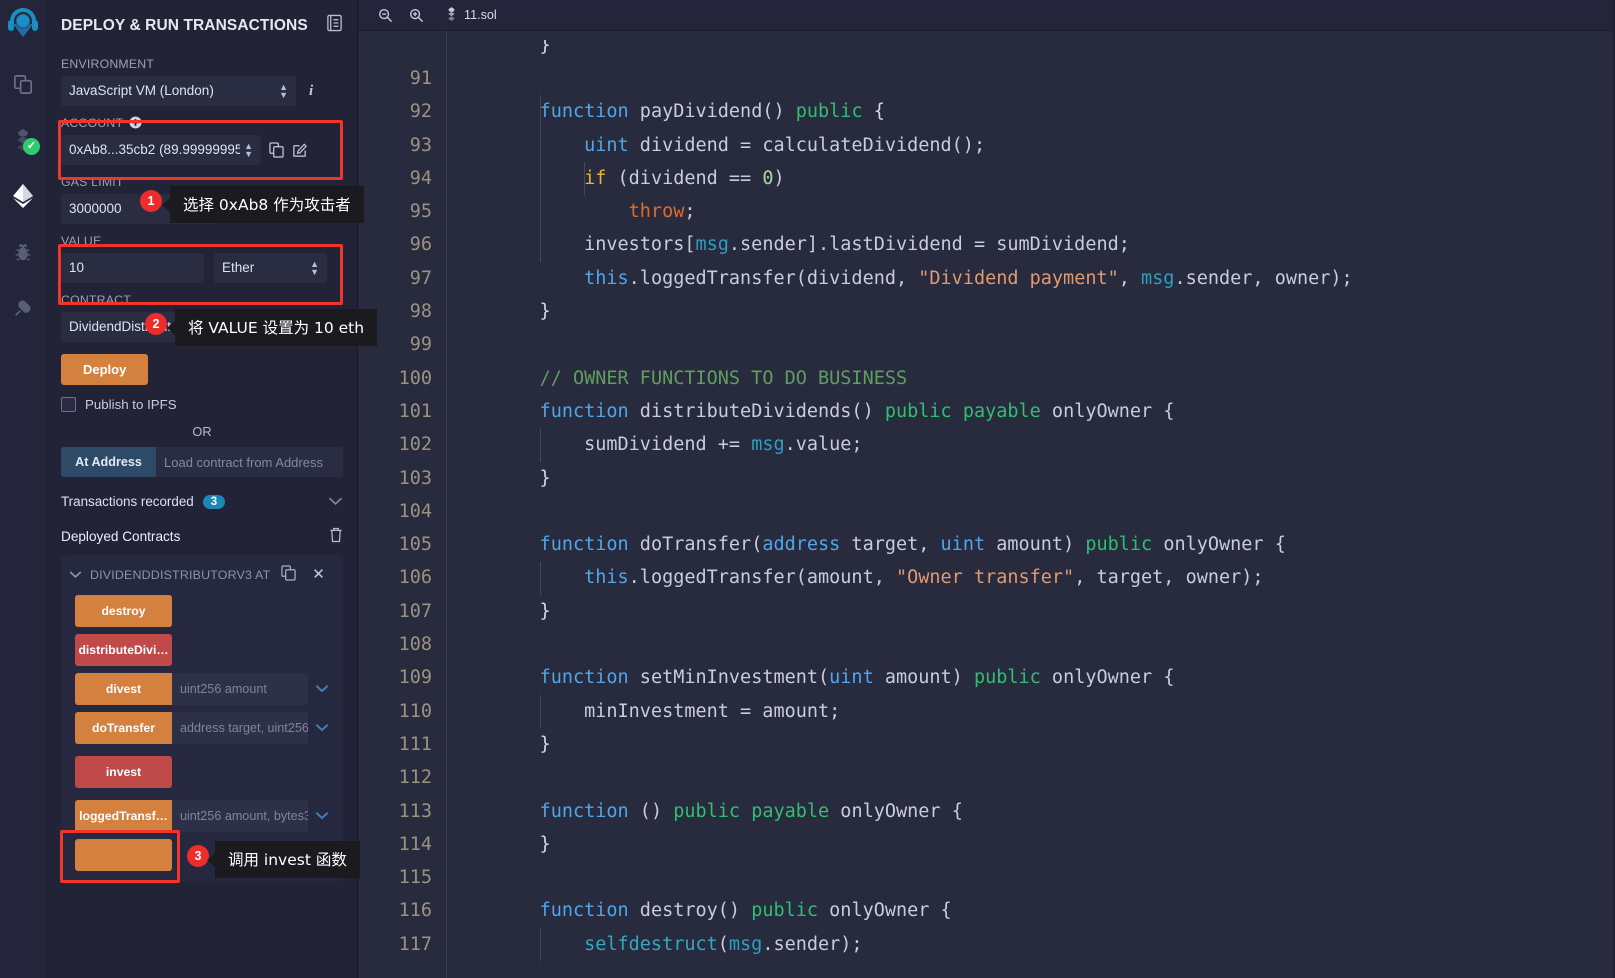  I want to click on icon-rail: ✓, so click(23, 489).